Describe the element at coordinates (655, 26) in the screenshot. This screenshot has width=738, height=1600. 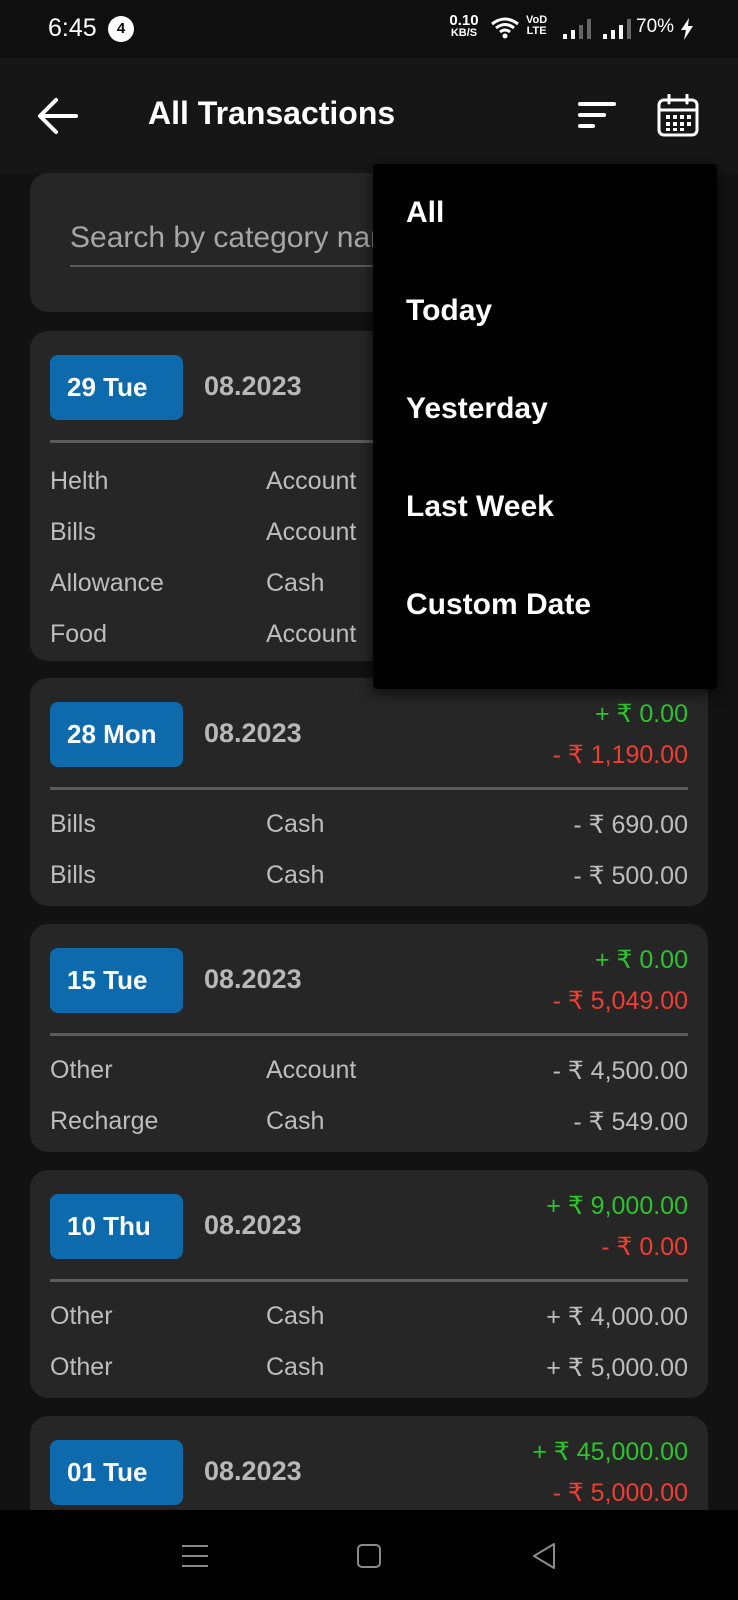
I see `battery-percentage: 70%` at that location.